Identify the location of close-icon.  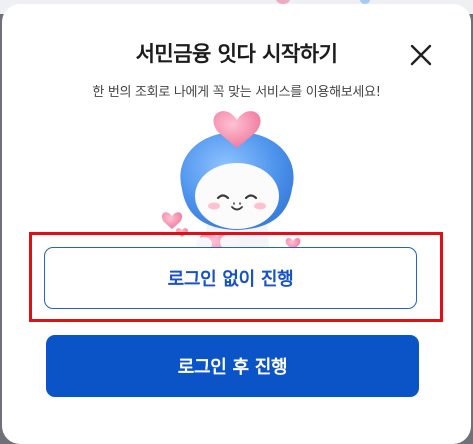
(421, 55).